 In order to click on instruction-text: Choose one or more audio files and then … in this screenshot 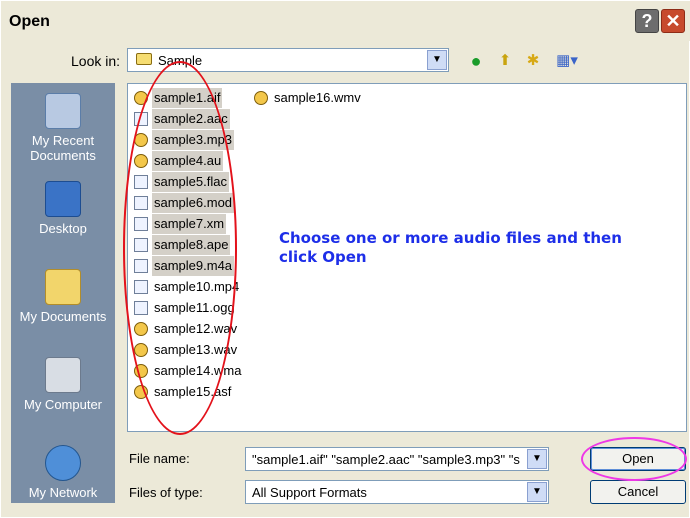, I will do `click(450, 247)`.